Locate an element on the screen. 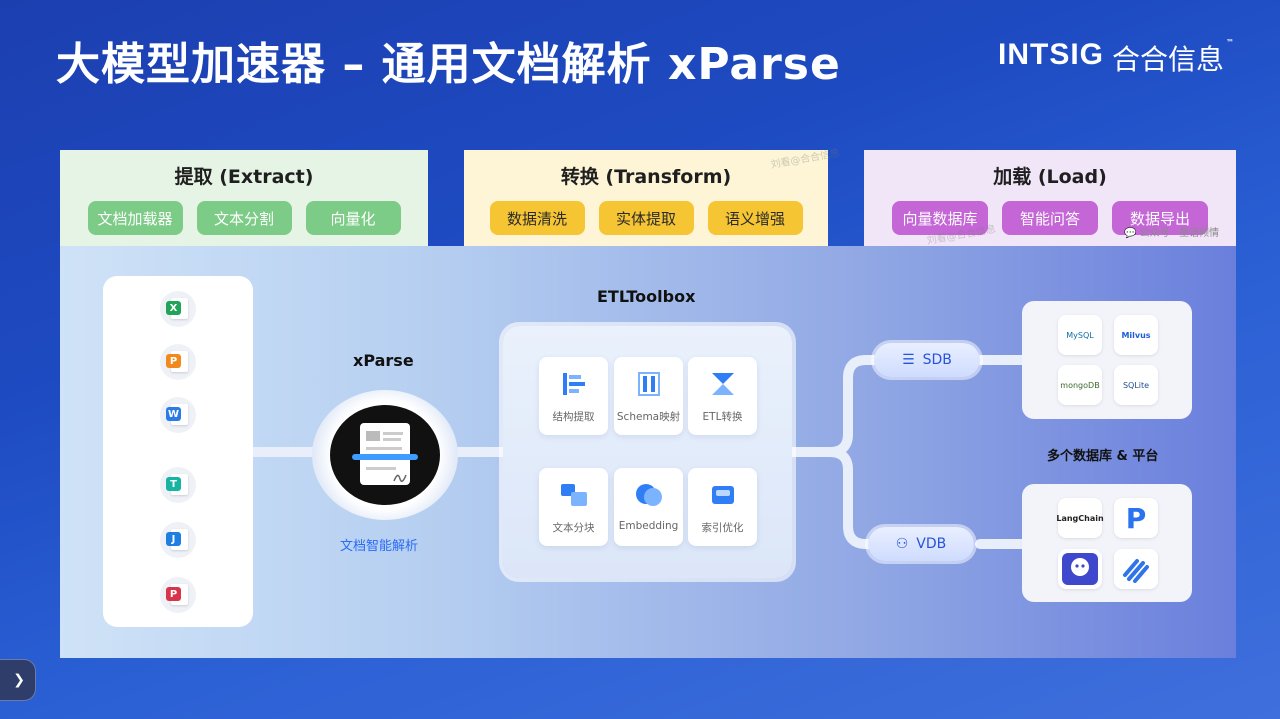 The width and height of the screenshot is (1280, 719). vdb-pill: ⚇ VDB is located at coordinates (921, 544).